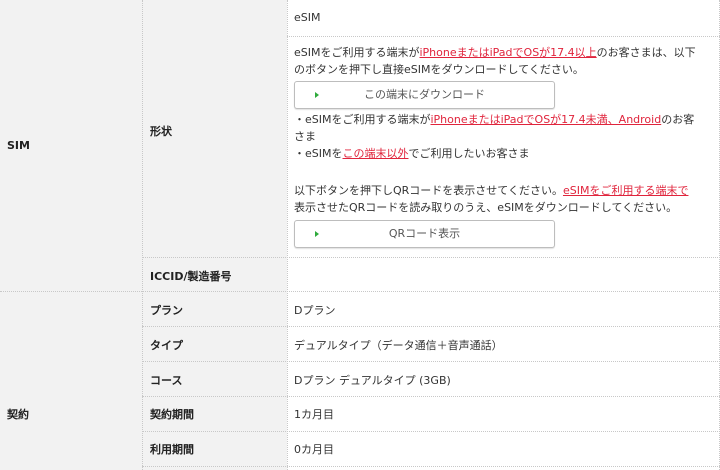 This screenshot has width=720, height=470. Describe the element at coordinates (398, 345) in the screenshot. I see `type-value: デュアルタイプ（データ通信＋音声通話）` at that location.